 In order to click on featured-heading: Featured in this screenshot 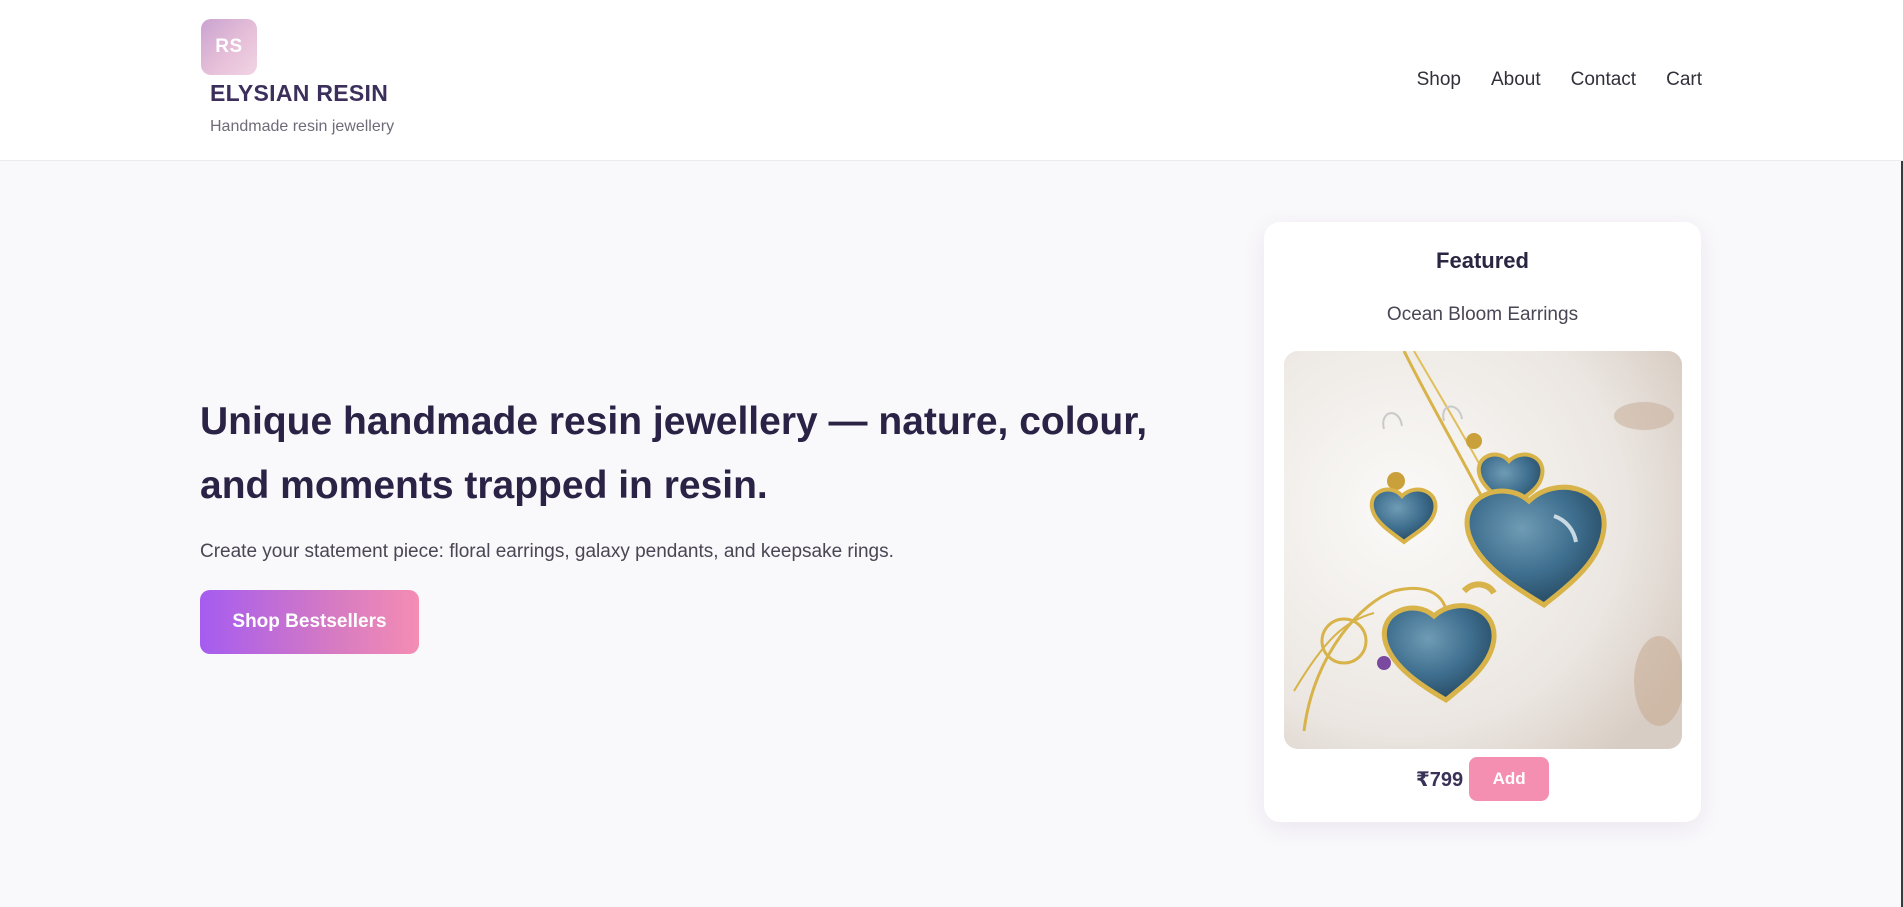, I will do `click(1482, 260)`.